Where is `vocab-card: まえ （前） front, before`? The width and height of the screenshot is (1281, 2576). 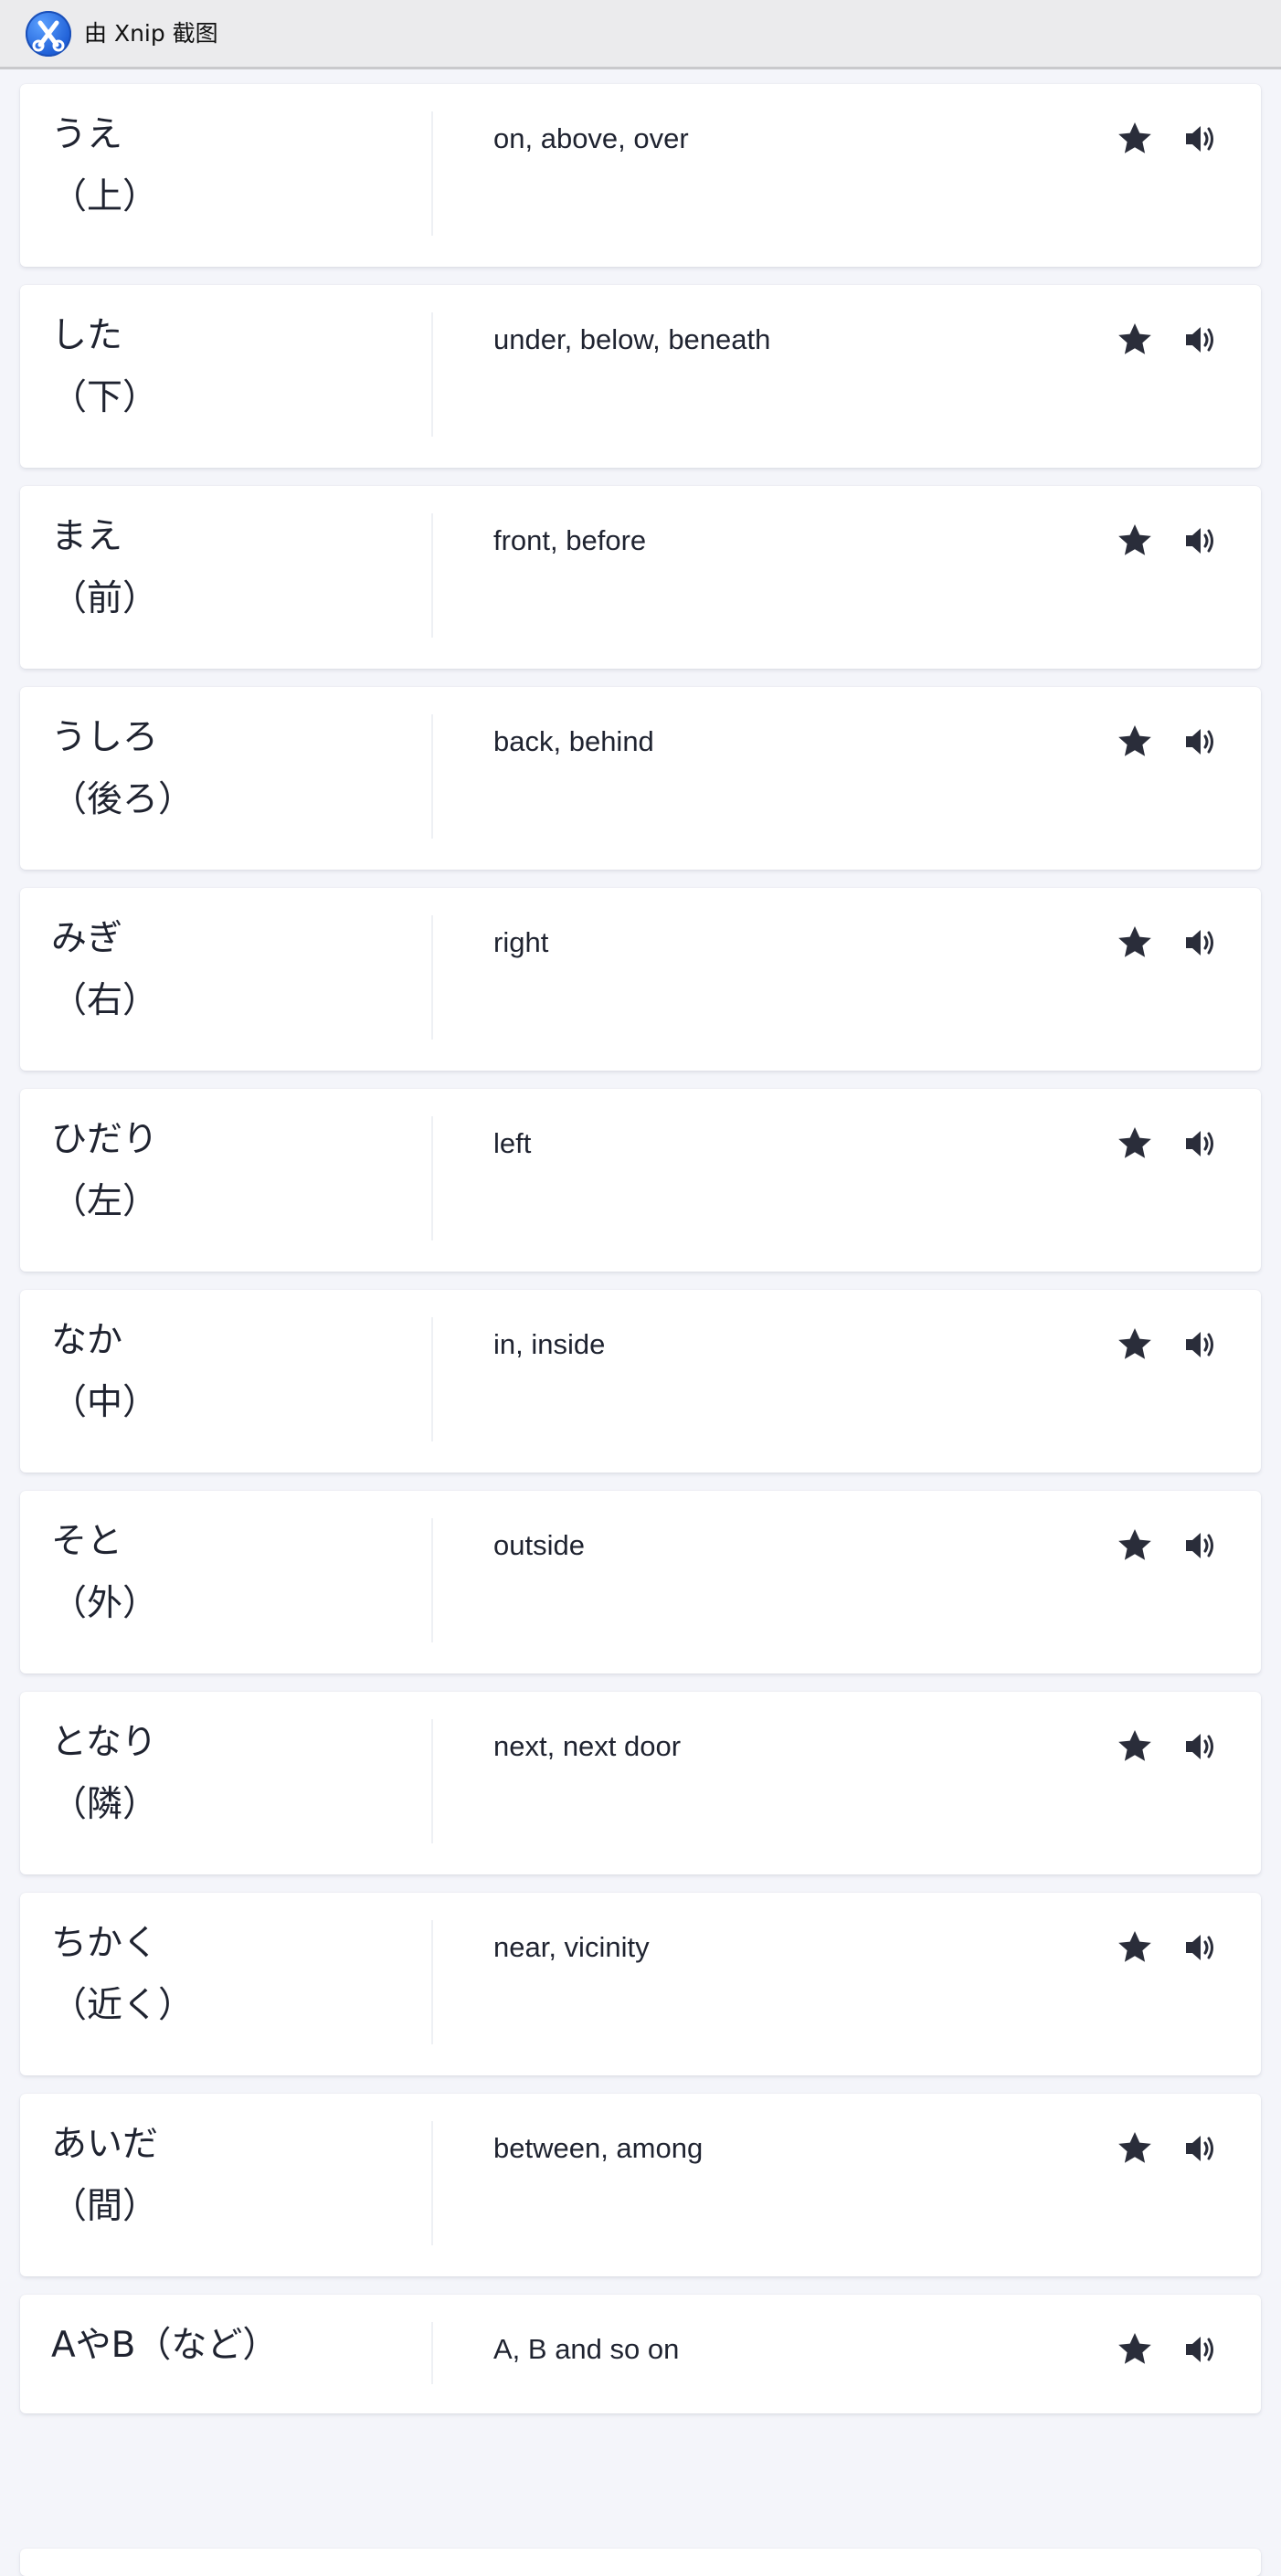
vocab-card: まえ （前） front, before is located at coordinates (641, 577).